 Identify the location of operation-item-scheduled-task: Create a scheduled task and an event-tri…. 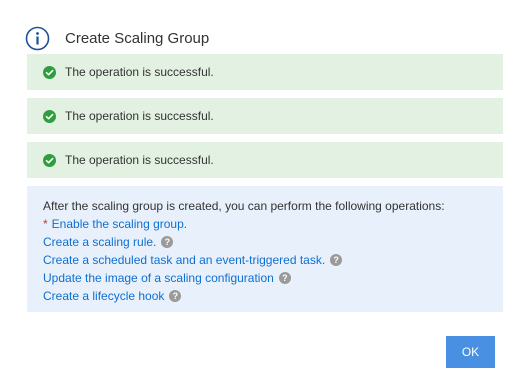
(265, 260).